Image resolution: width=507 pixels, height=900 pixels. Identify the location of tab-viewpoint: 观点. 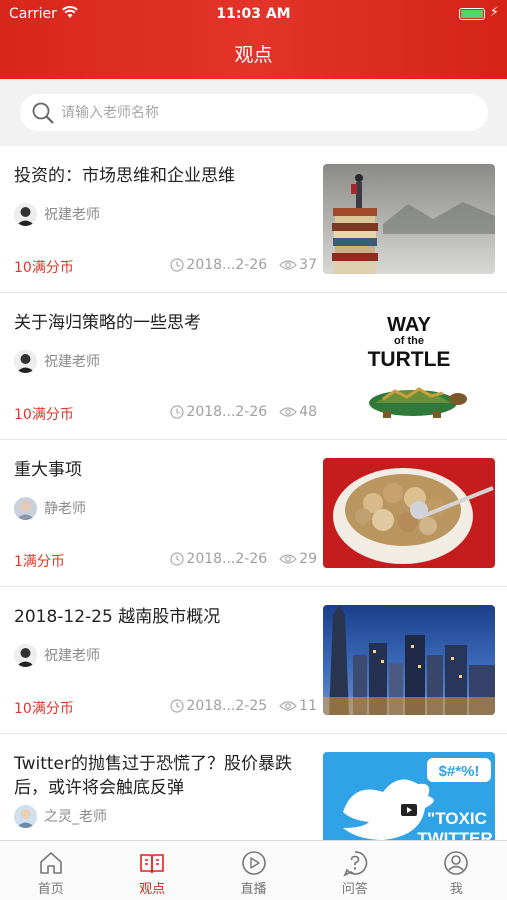
(151, 870).